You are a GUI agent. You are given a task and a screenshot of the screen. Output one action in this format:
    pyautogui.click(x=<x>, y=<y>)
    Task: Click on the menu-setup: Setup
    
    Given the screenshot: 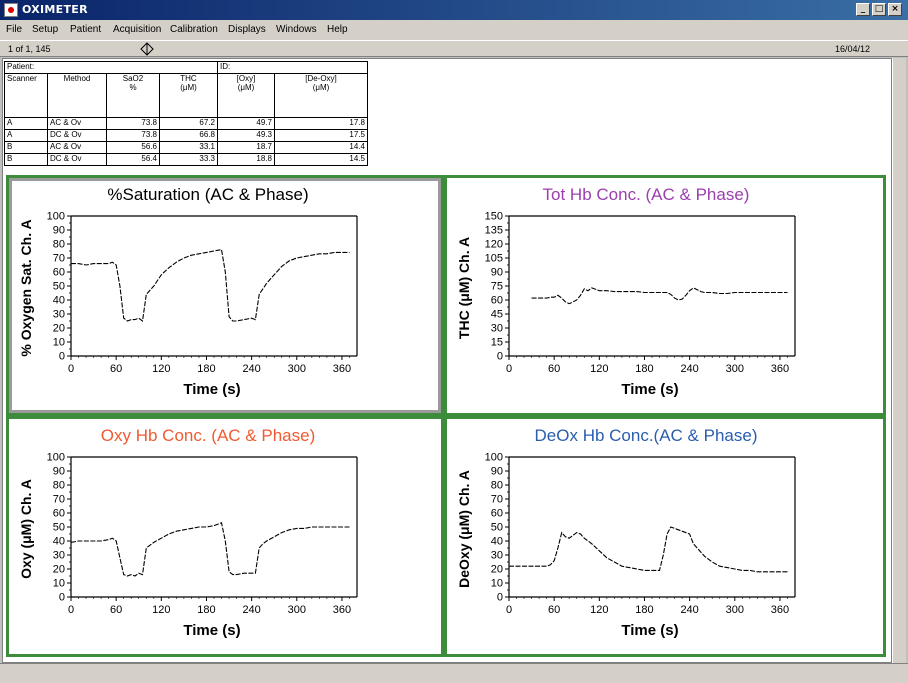 What is the action you would take?
    pyautogui.click(x=45, y=29)
    